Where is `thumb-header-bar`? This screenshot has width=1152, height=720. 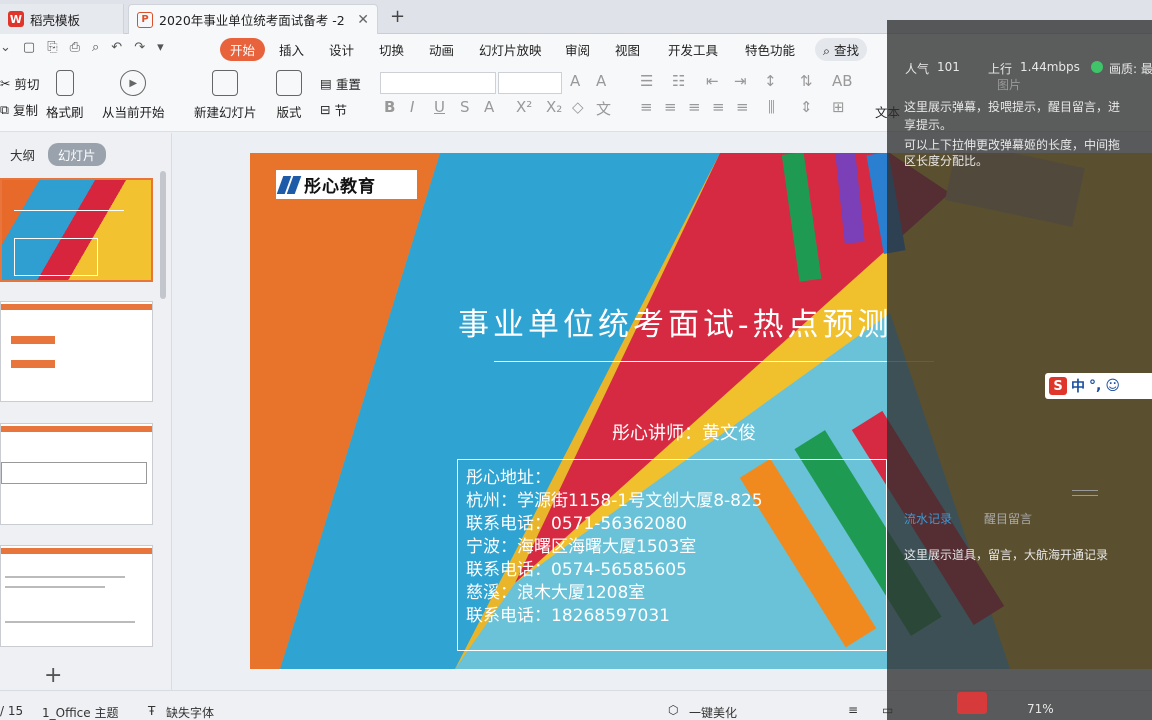 thumb-header-bar is located at coordinates (76, 307).